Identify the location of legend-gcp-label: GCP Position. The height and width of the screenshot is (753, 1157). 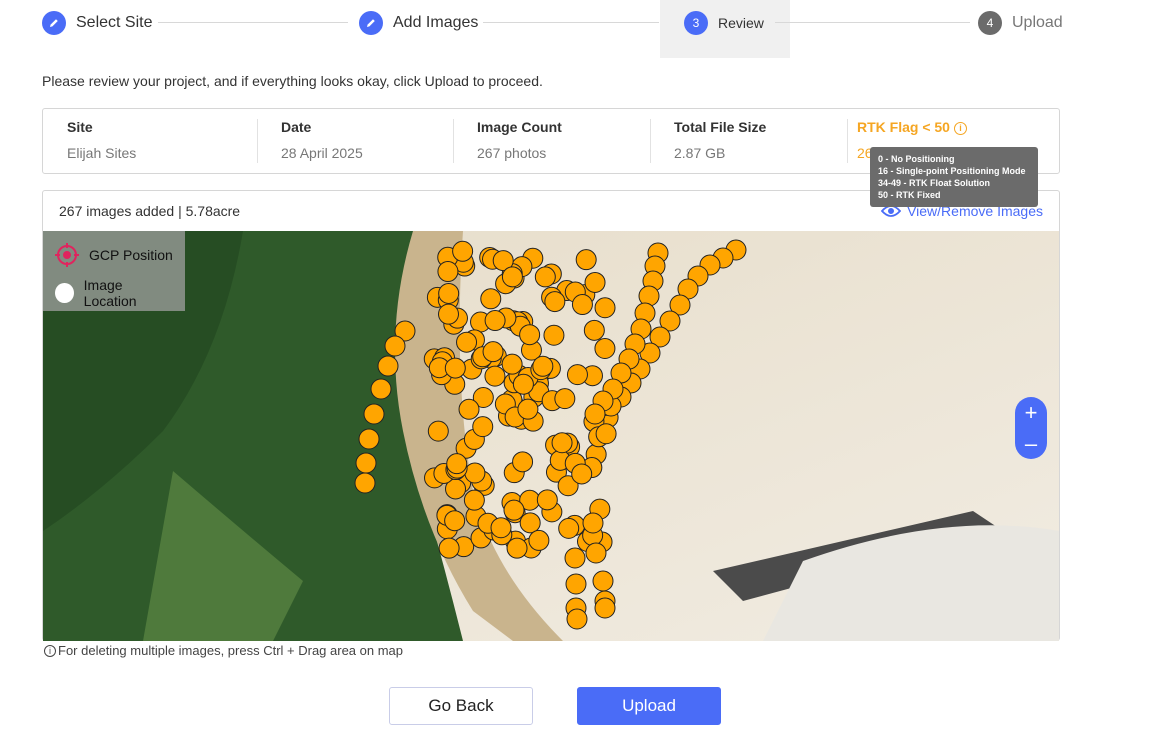
(131, 255).